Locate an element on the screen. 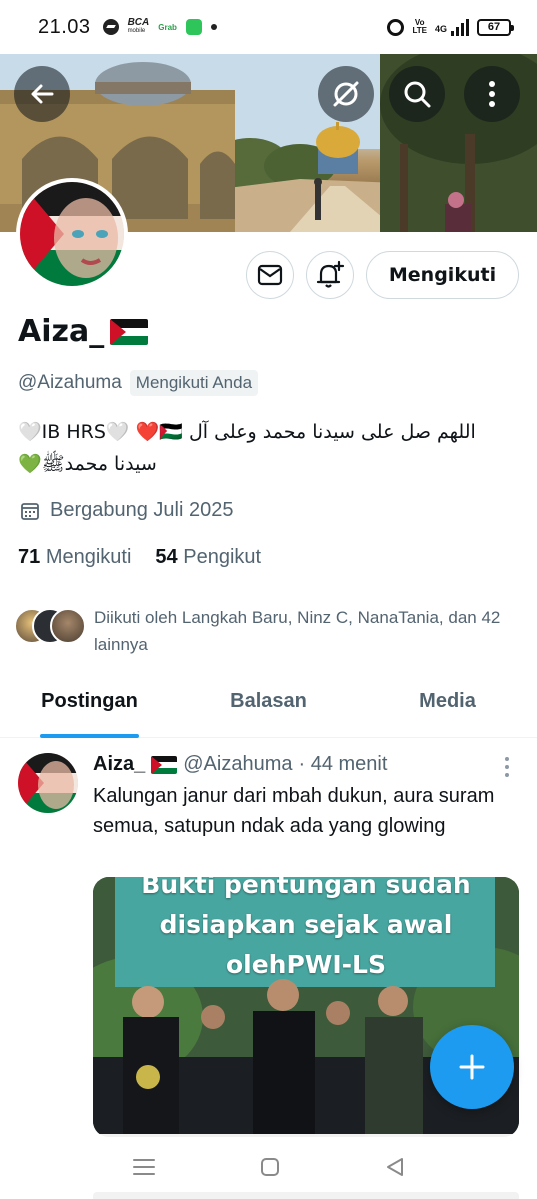 The height and width of the screenshot is (1199, 537). profile-tabs: Postingan Balasan Media is located at coordinates (268, 707).